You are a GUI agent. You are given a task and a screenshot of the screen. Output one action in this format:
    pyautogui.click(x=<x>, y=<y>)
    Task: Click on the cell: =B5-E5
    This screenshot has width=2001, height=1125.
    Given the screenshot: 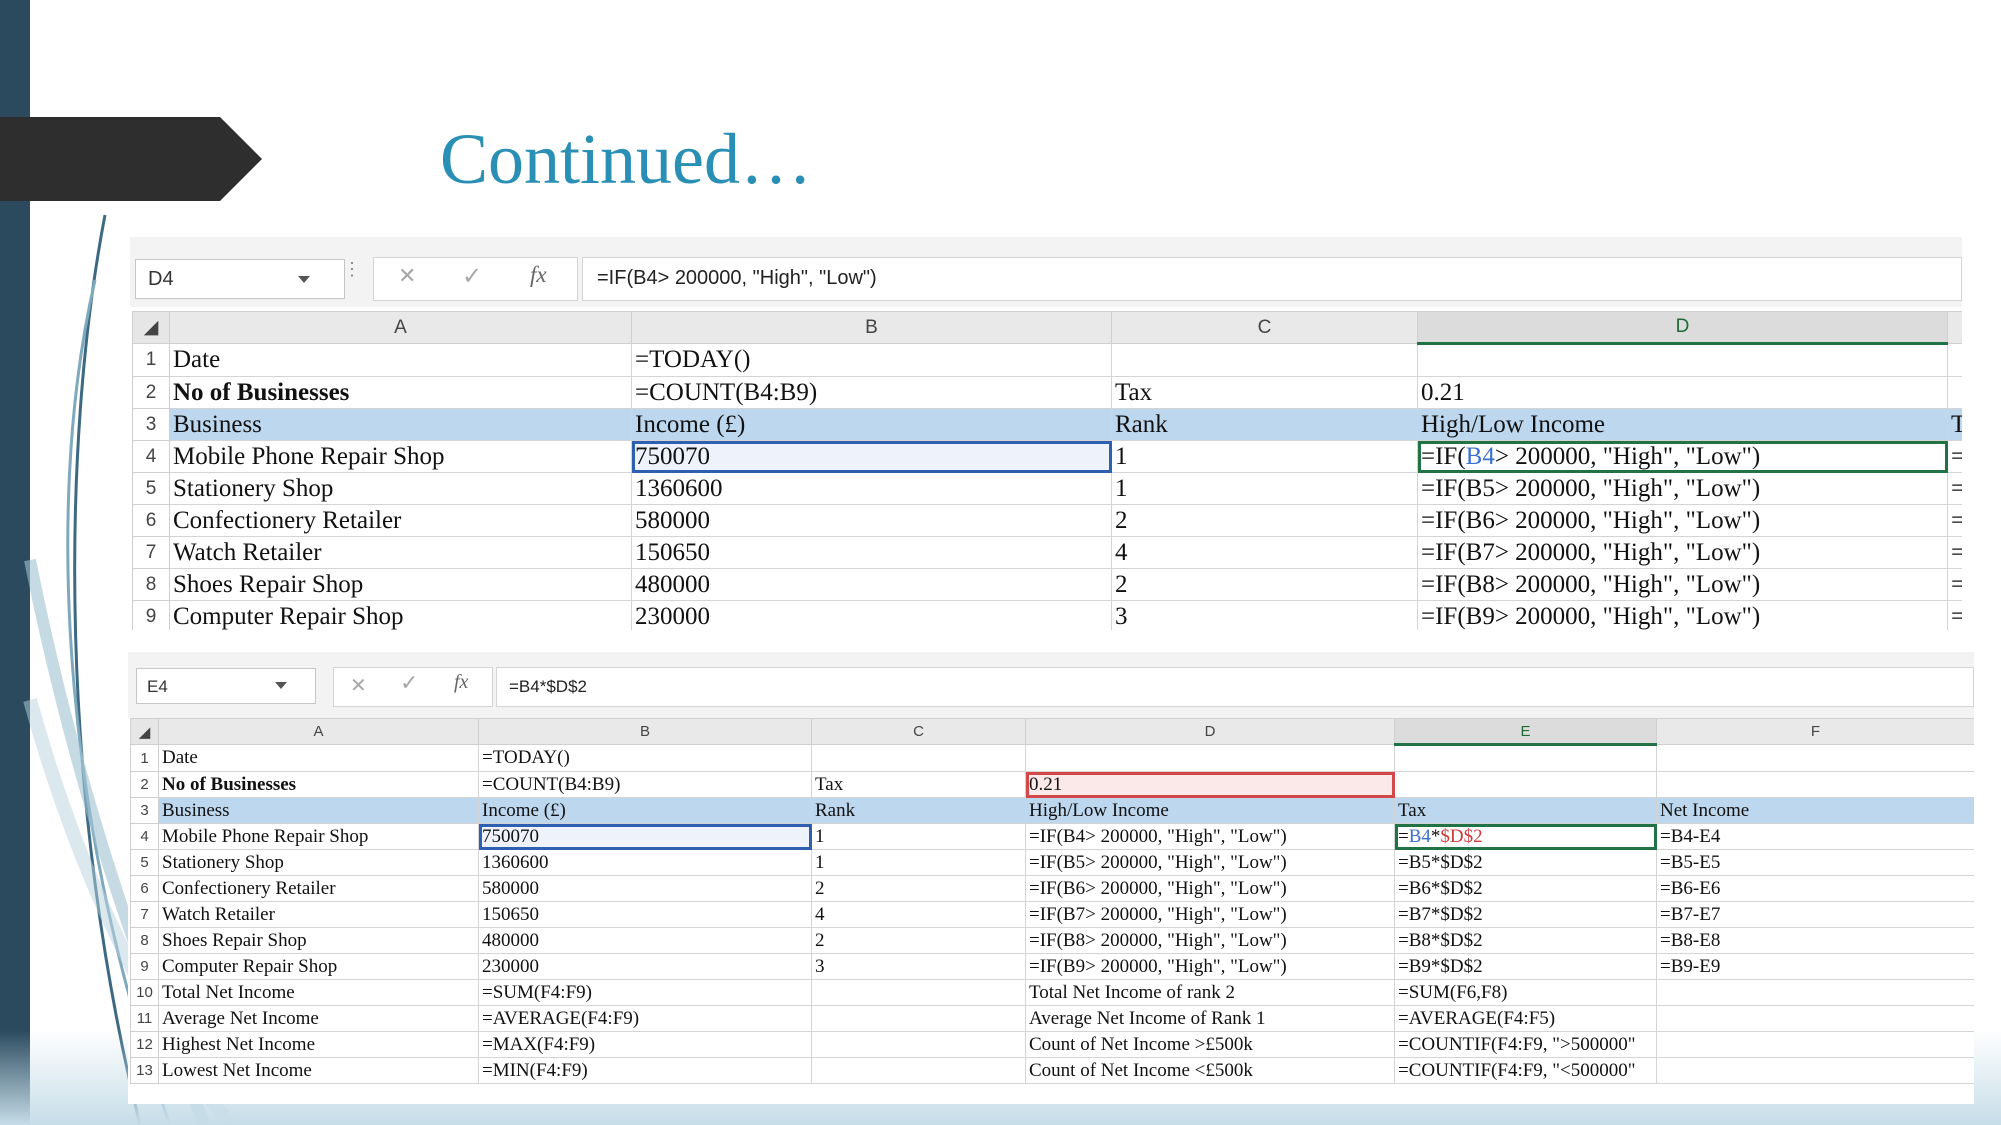 What is the action you would take?
    pyautogui.click(x=1815, y=862)
    